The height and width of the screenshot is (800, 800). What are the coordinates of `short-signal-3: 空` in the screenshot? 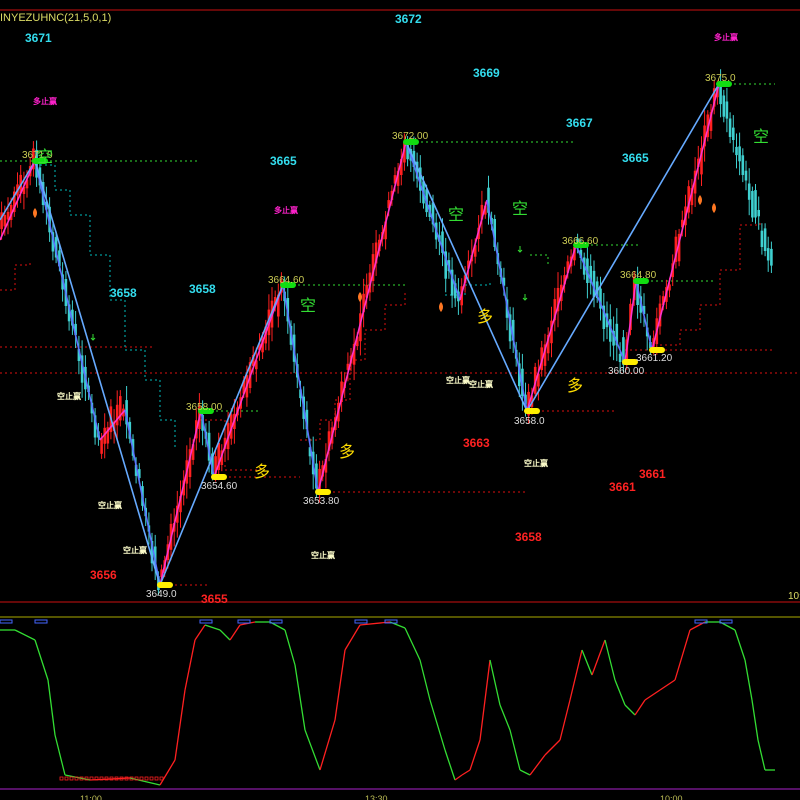 It's located at (308, 306).